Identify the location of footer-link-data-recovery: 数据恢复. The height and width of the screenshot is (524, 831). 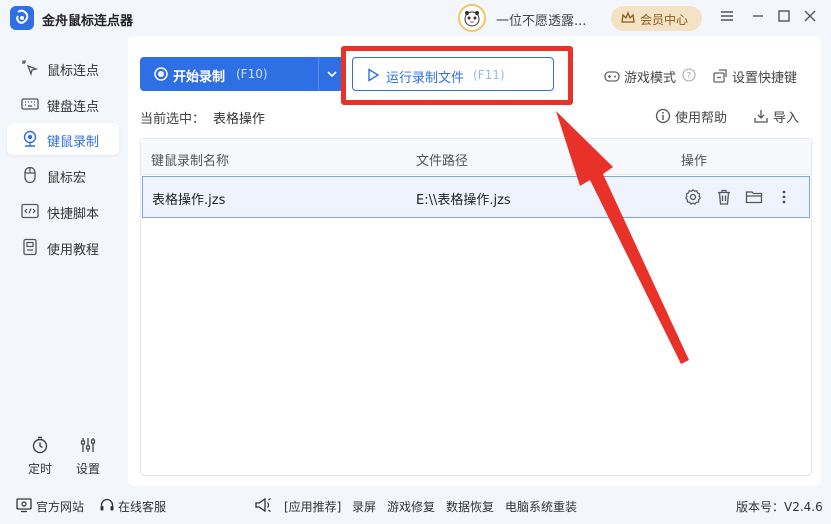
(470, 506).